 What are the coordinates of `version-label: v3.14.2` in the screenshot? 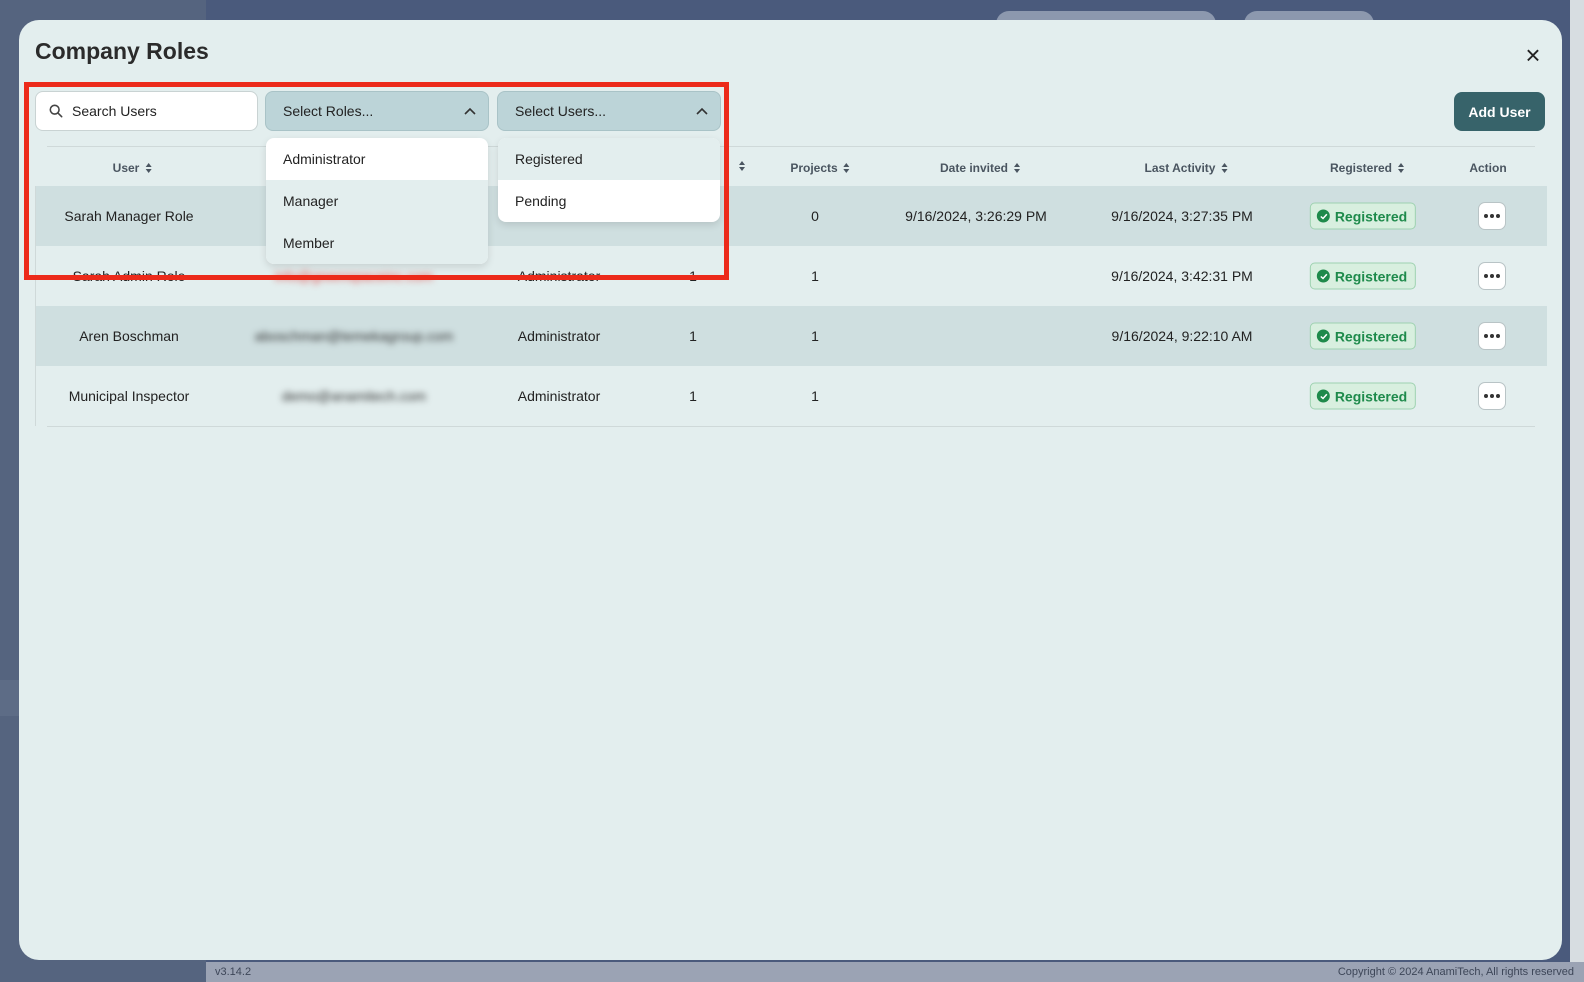 It's located at (233, 972).